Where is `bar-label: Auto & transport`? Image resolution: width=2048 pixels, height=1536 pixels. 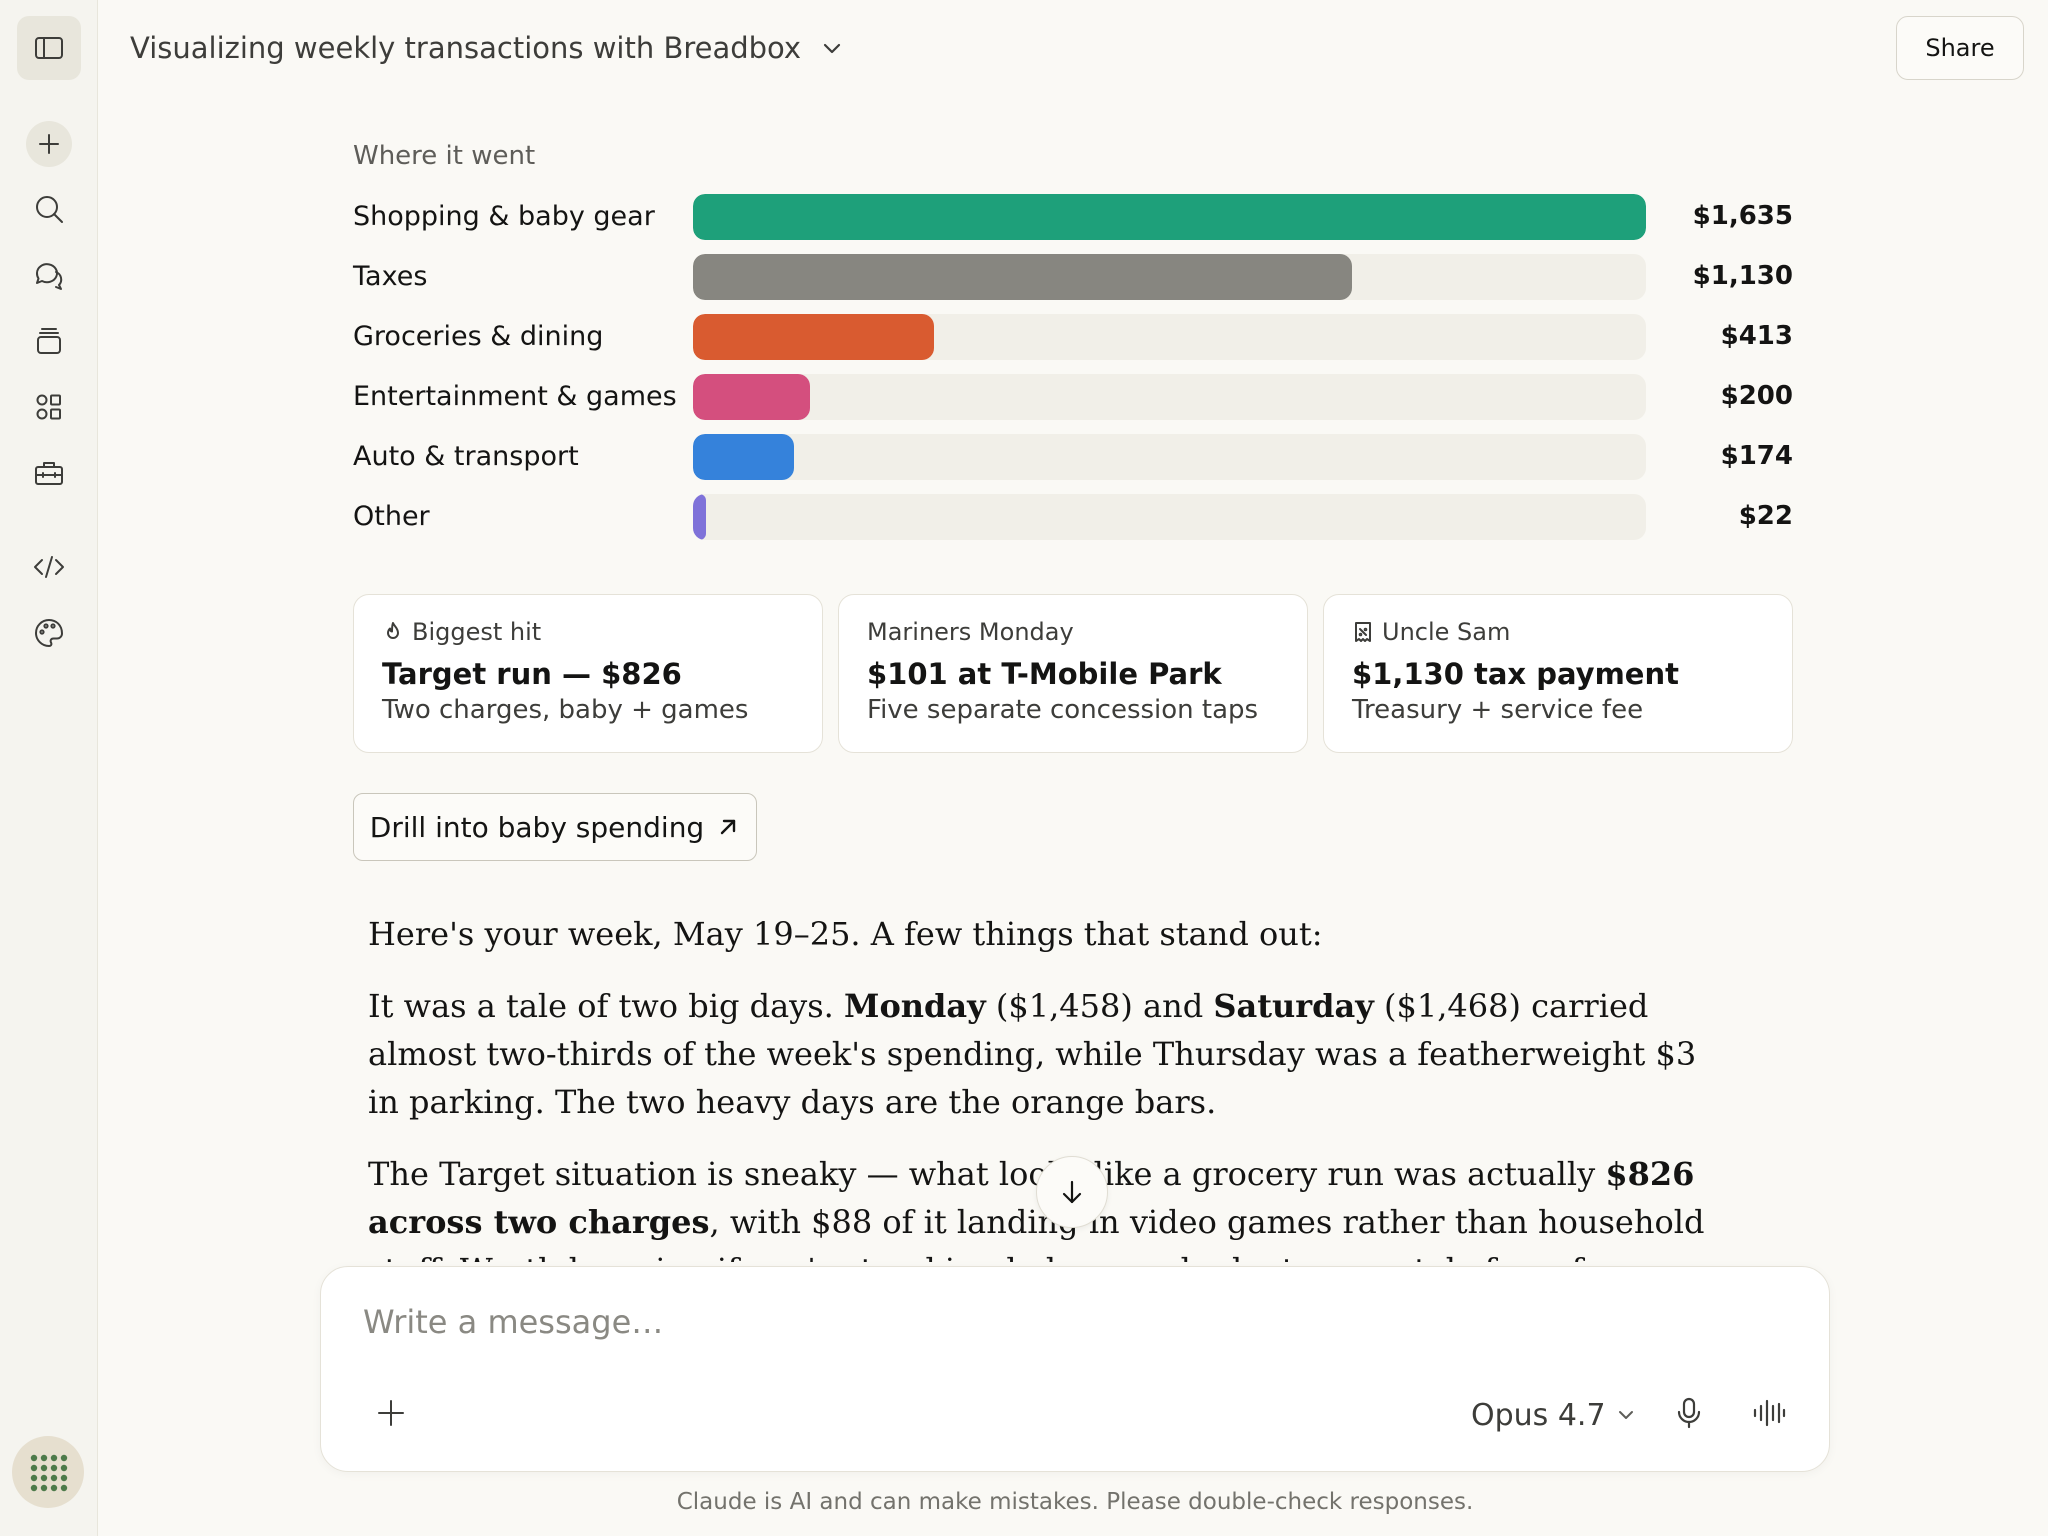
bar-label: Auto & transport is located at coordinates (466, 456).